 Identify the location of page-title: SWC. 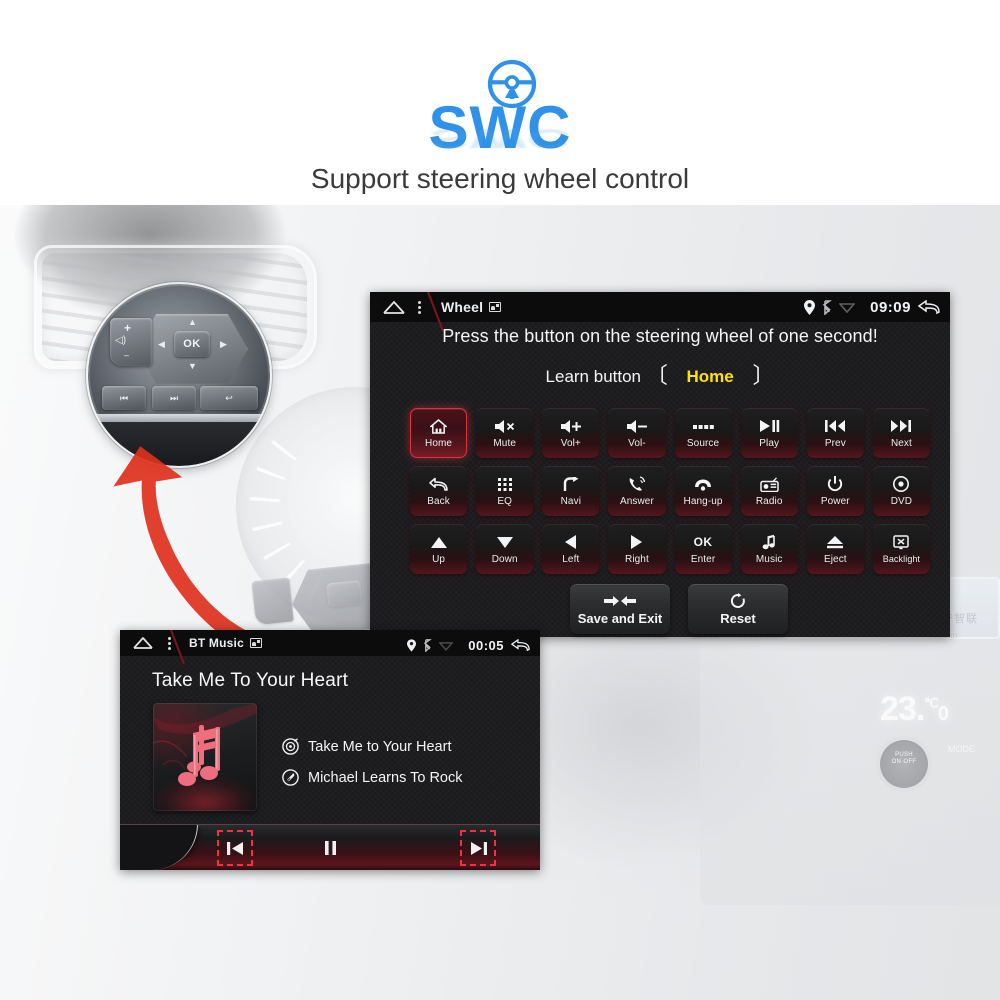
(500, 127).